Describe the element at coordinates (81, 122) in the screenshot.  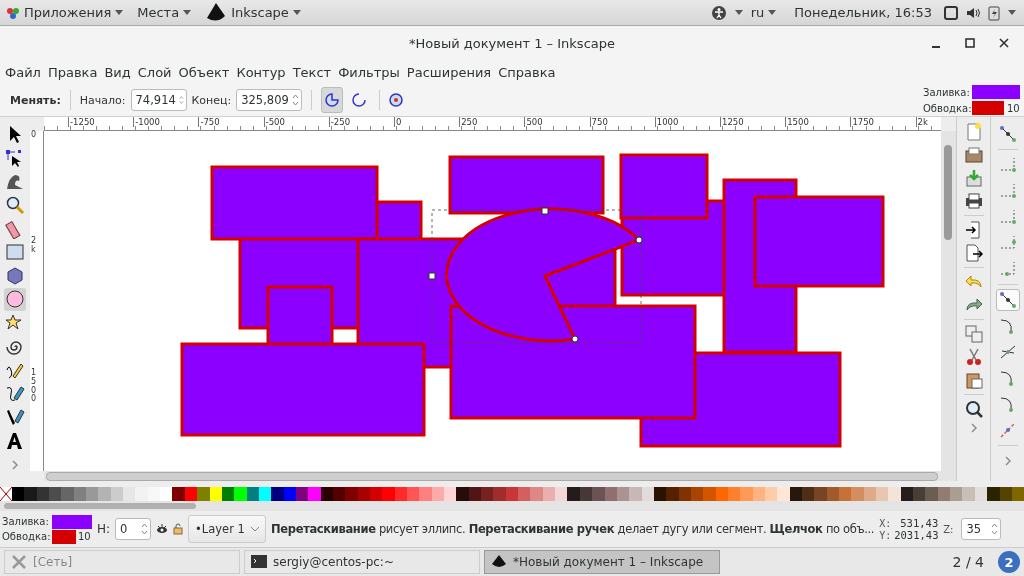
I see `ruler-label: -1250` at that location.